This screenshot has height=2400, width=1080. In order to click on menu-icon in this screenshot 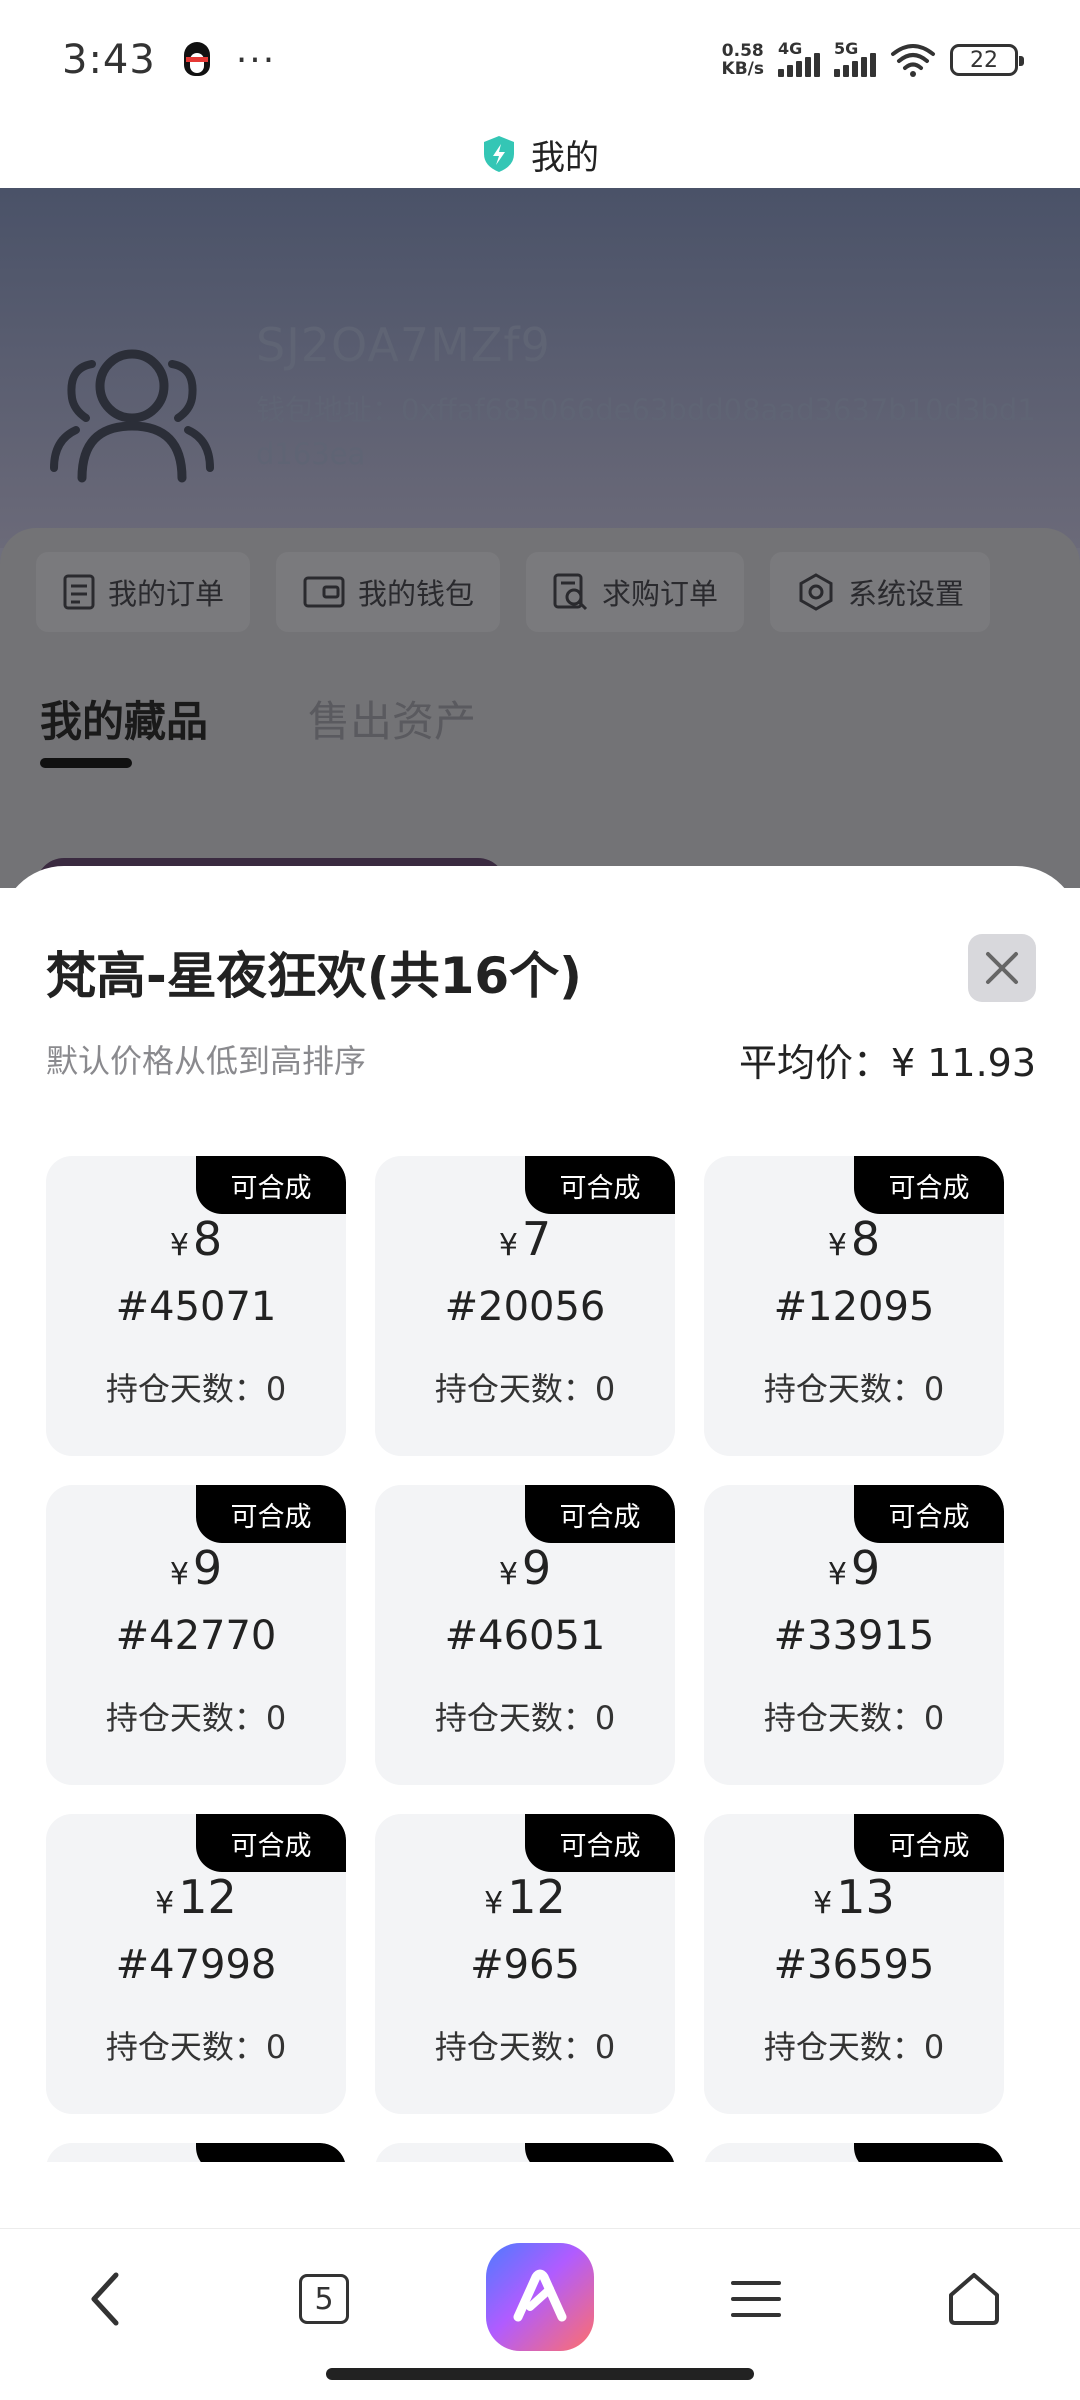, I will do `click(756, 2299)`.